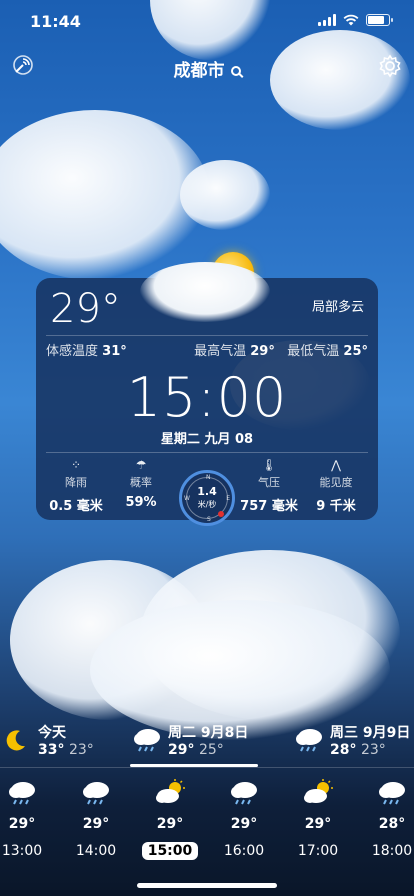  I want to click on day-high: 29°, so click(181, 750).